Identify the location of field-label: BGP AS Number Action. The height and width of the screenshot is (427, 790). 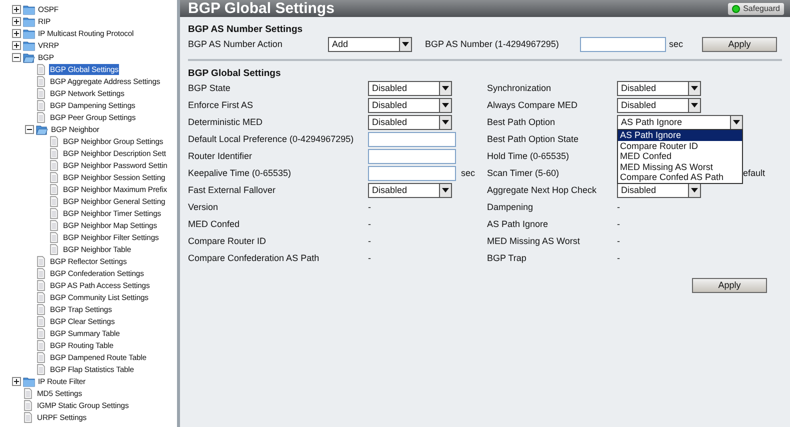
(236, 44).